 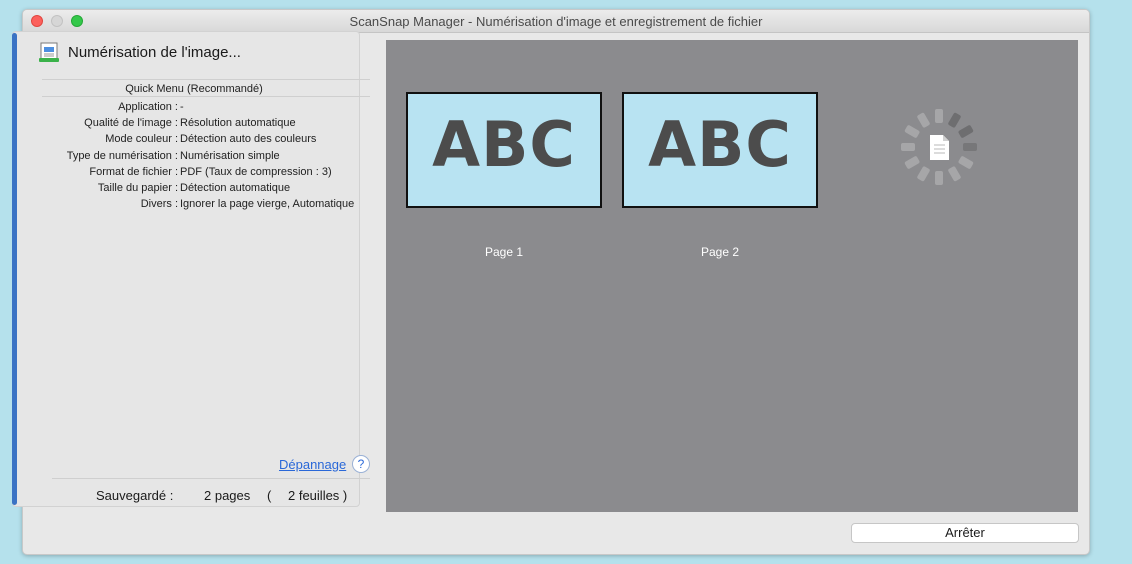 I want to click on quick-menu-title: Quick Menu (Recommandé), so click(x=194, y=89).